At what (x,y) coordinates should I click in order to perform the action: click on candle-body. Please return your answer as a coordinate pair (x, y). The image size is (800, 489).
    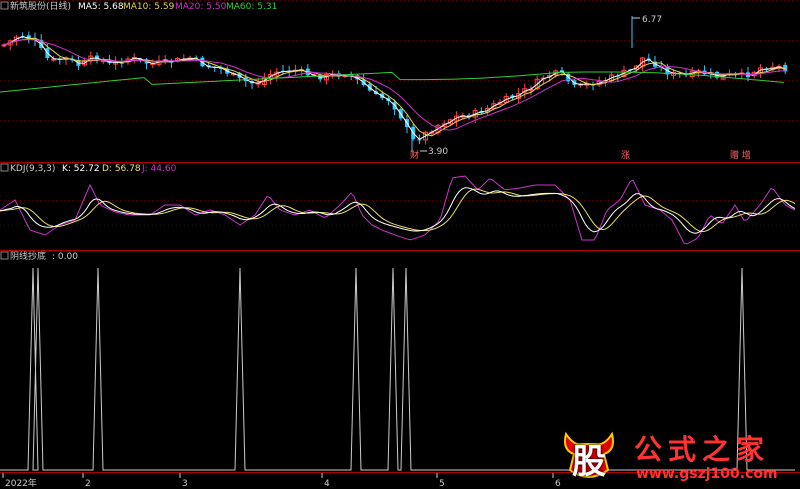
    Looking at the image, I should click on (4, 45).